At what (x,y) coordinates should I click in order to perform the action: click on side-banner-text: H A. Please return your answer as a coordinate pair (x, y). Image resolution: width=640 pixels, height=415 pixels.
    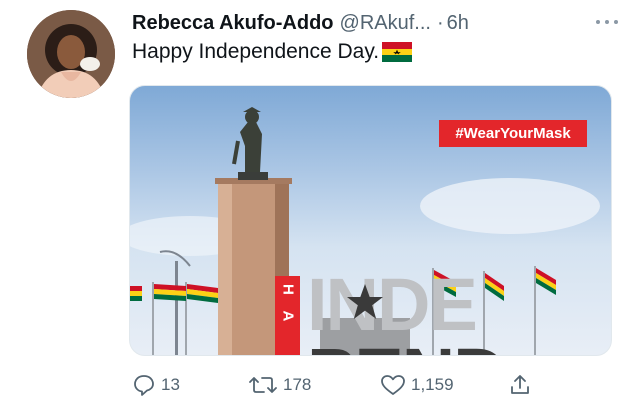
    Looking at the image, I should click on (288, 306).